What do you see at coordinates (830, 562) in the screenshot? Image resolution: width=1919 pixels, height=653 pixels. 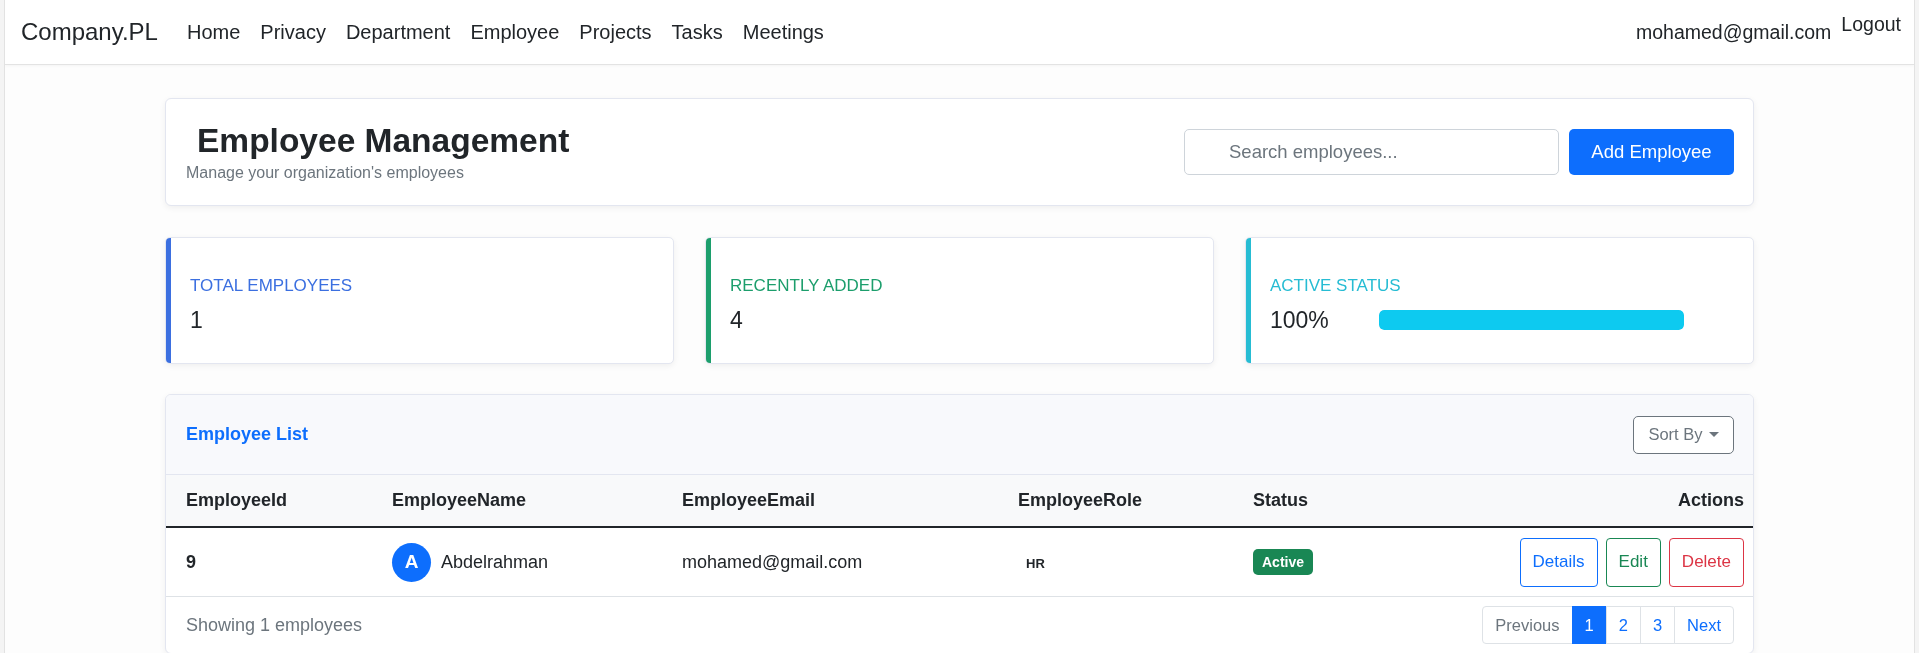 I see `table-cell: mohamed@gmail.com` at bounding box center [830, 562].